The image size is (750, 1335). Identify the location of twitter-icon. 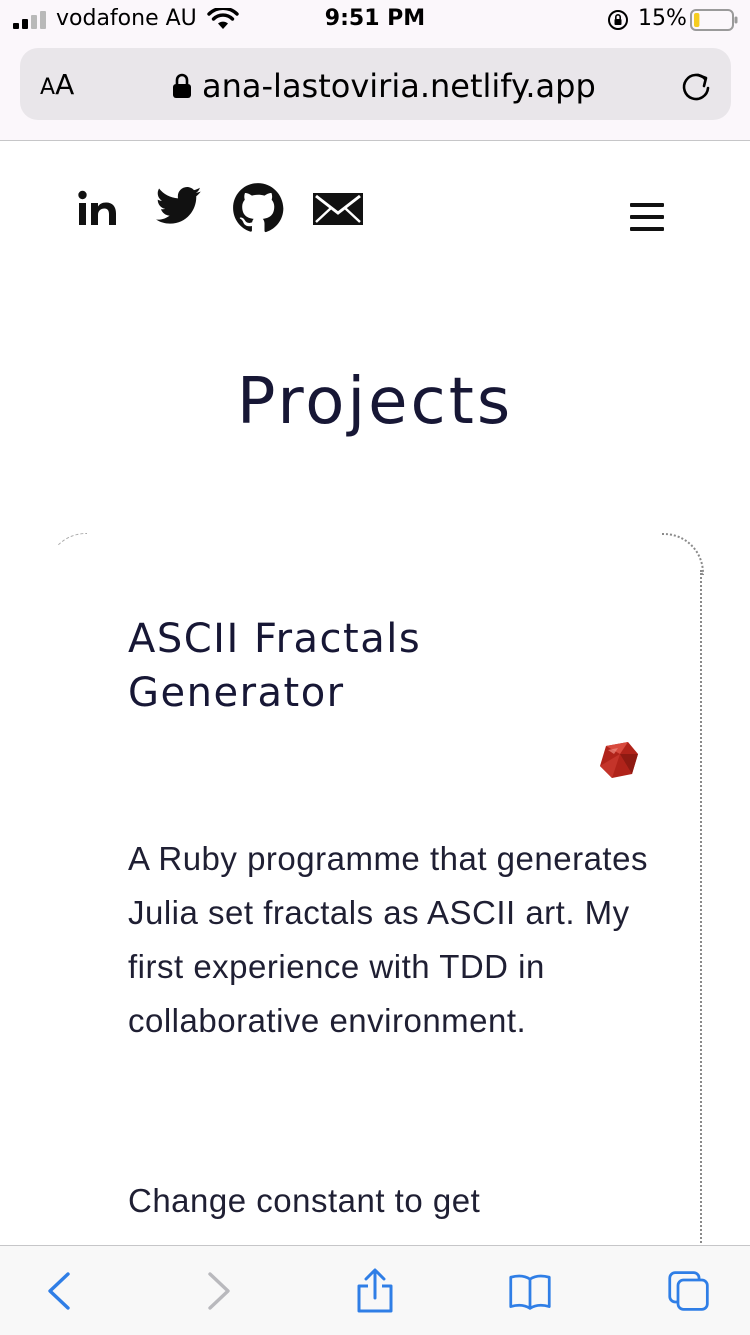
(179, 206).